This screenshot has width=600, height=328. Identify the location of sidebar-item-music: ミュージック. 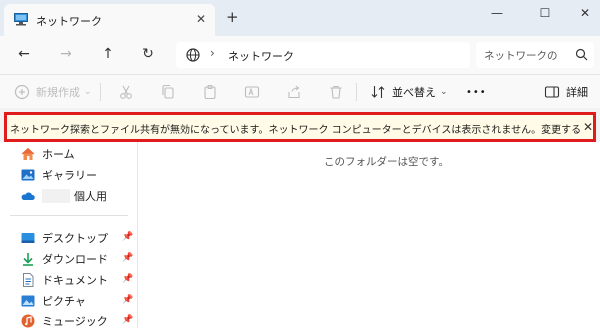
(64, 320).